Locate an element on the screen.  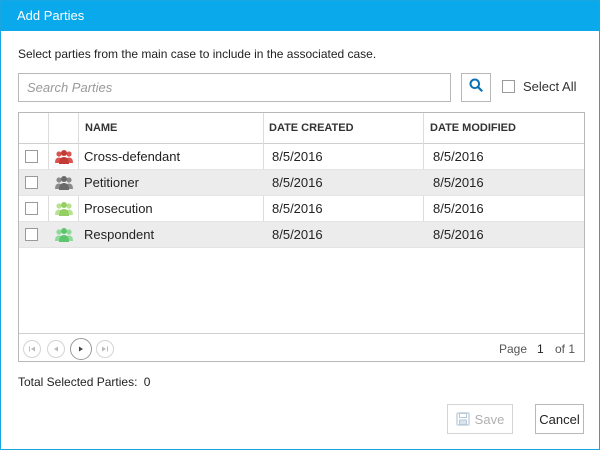
table-row: Prosecution 8/5/2016 8/5/2016 is located at coordinates (301, 209).